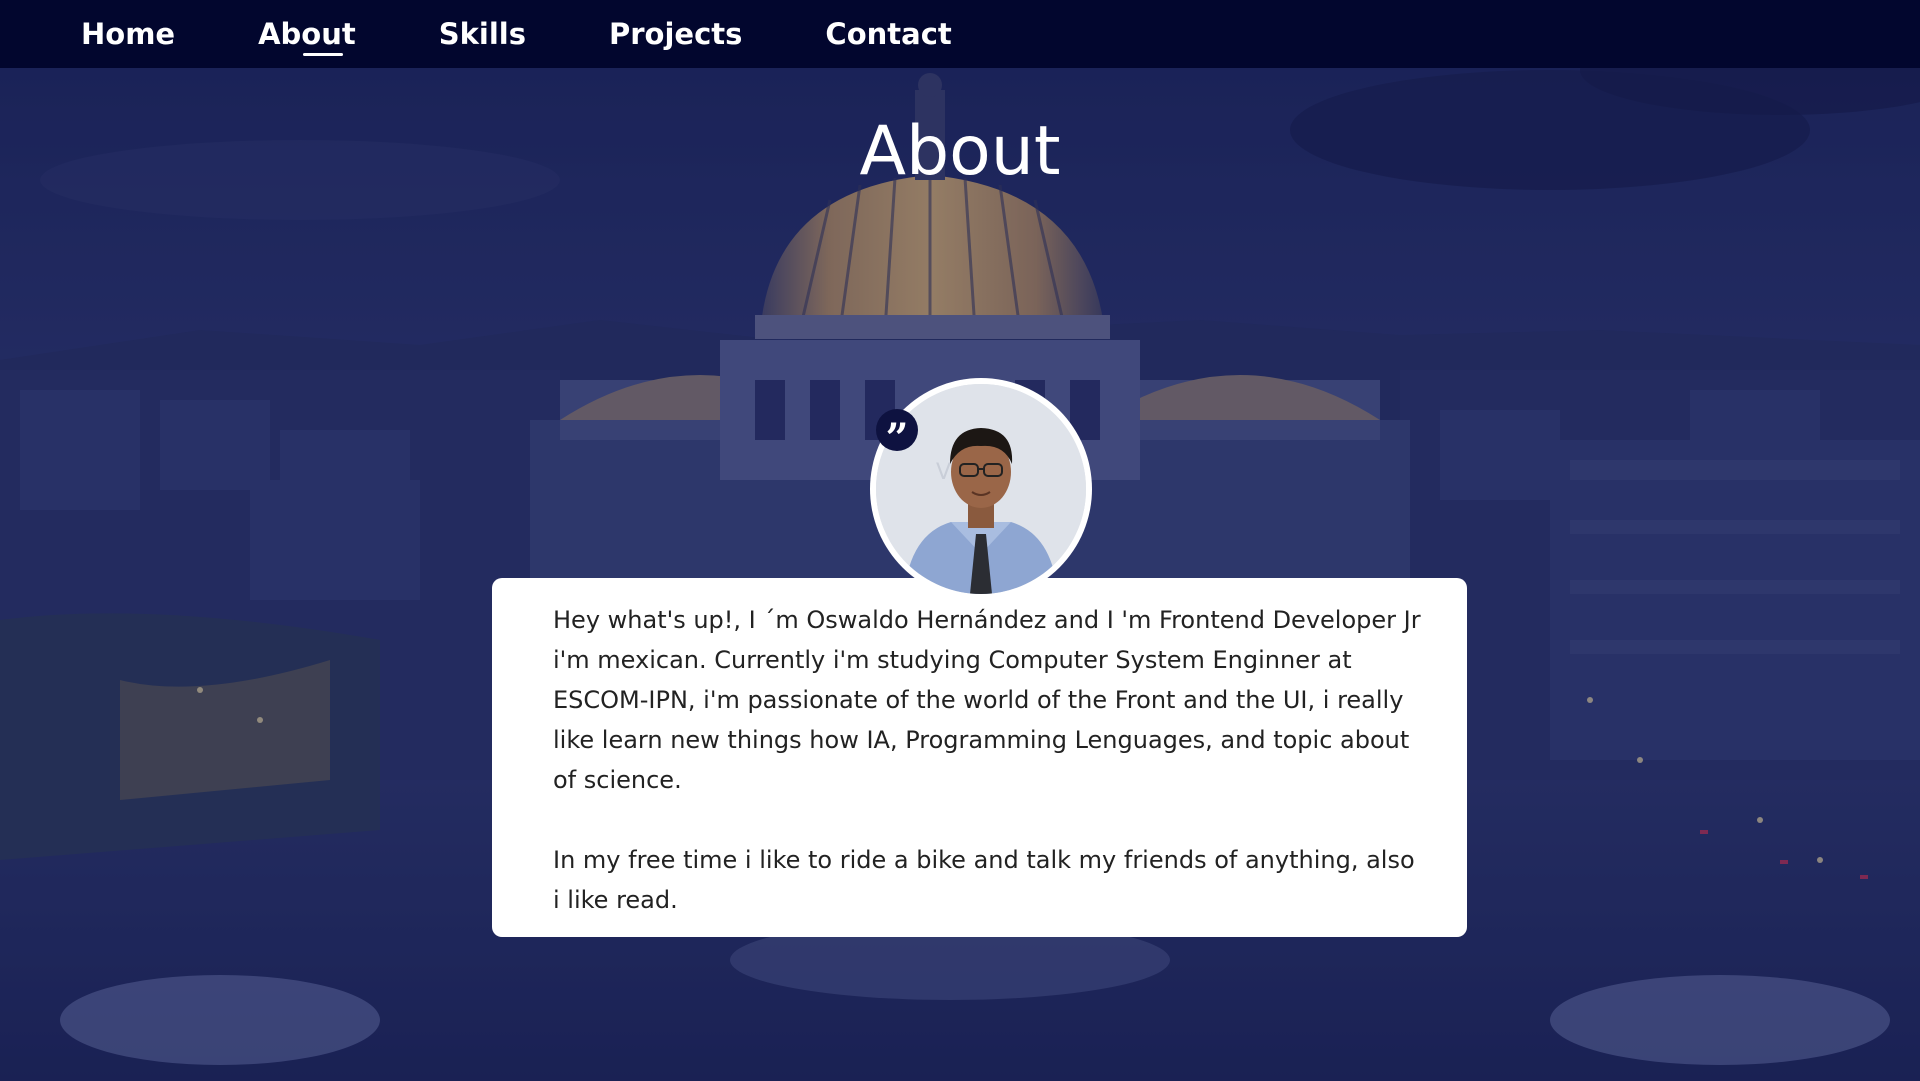  What do you see at coordinates (558, 34) in the screenshot?
I see `nav-list: Home About Skills Projects Contact` at bounding box center [558, 34].